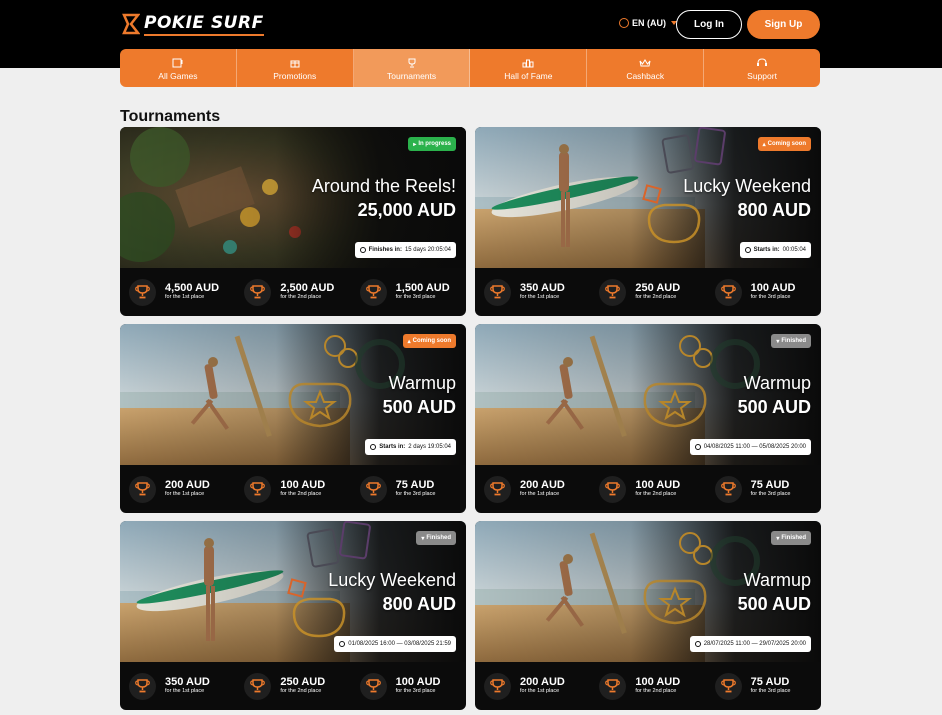 Image resolution: width=942 pixels, height=715 pixels. I want to click on signup-button: Sign Up, so click(783, 24).